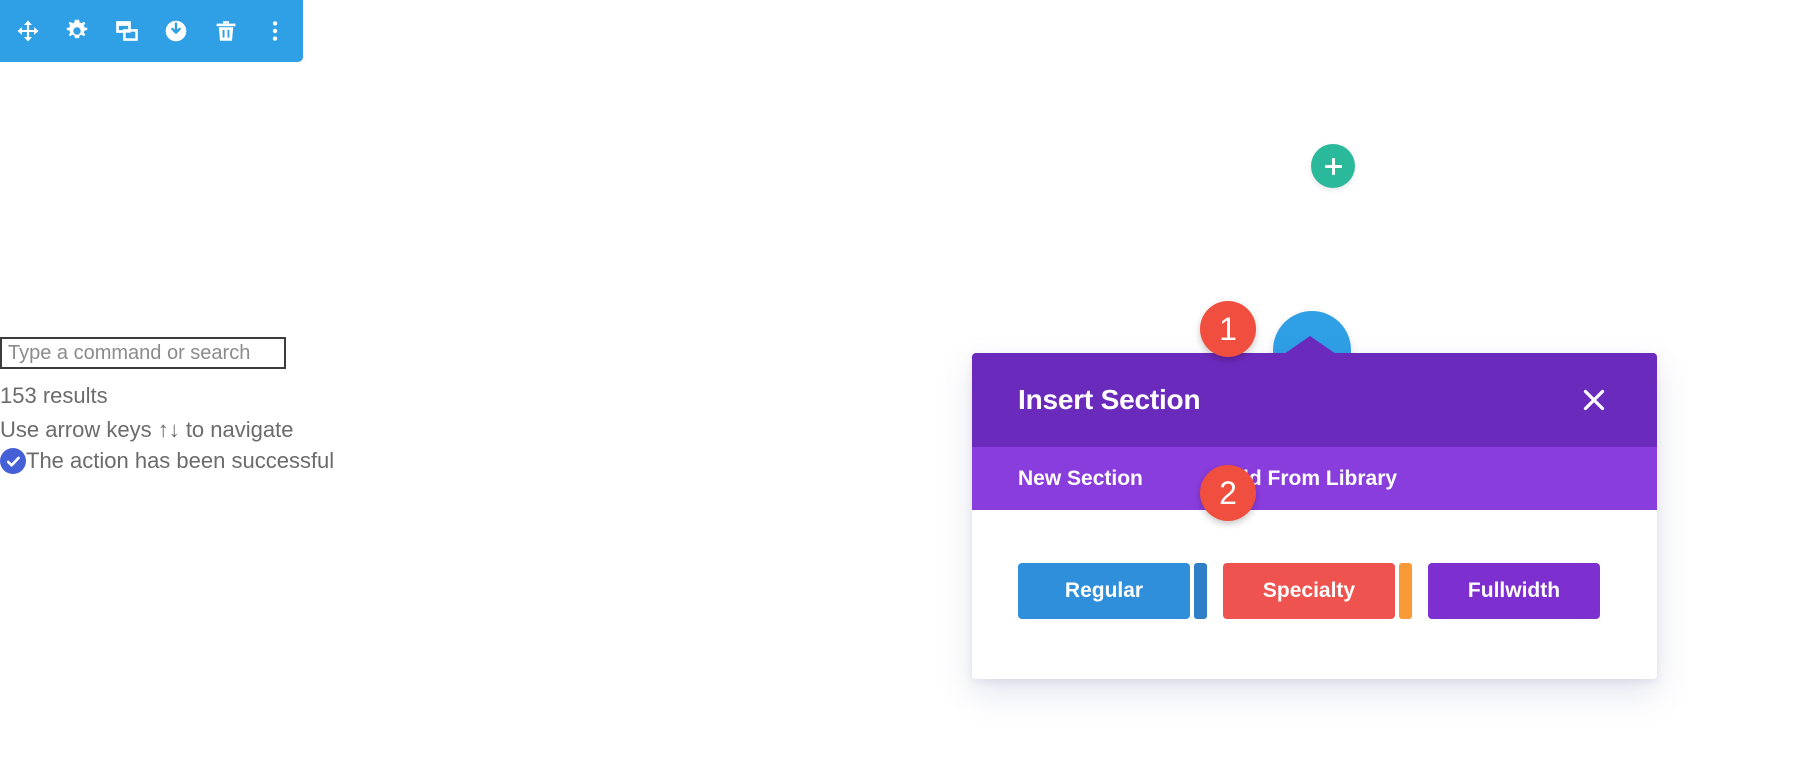  Describe the element at coordinates (1314, 478) in the screenshot. I see `modal-tab-bar: New Section Add From Library` at that location.